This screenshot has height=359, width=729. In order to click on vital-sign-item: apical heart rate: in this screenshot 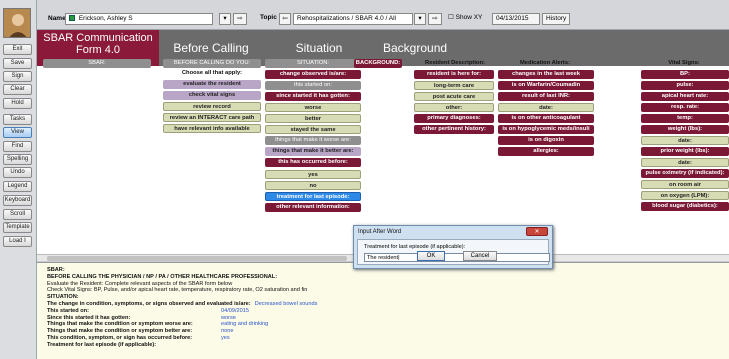, I will do `click(685, 96)`.